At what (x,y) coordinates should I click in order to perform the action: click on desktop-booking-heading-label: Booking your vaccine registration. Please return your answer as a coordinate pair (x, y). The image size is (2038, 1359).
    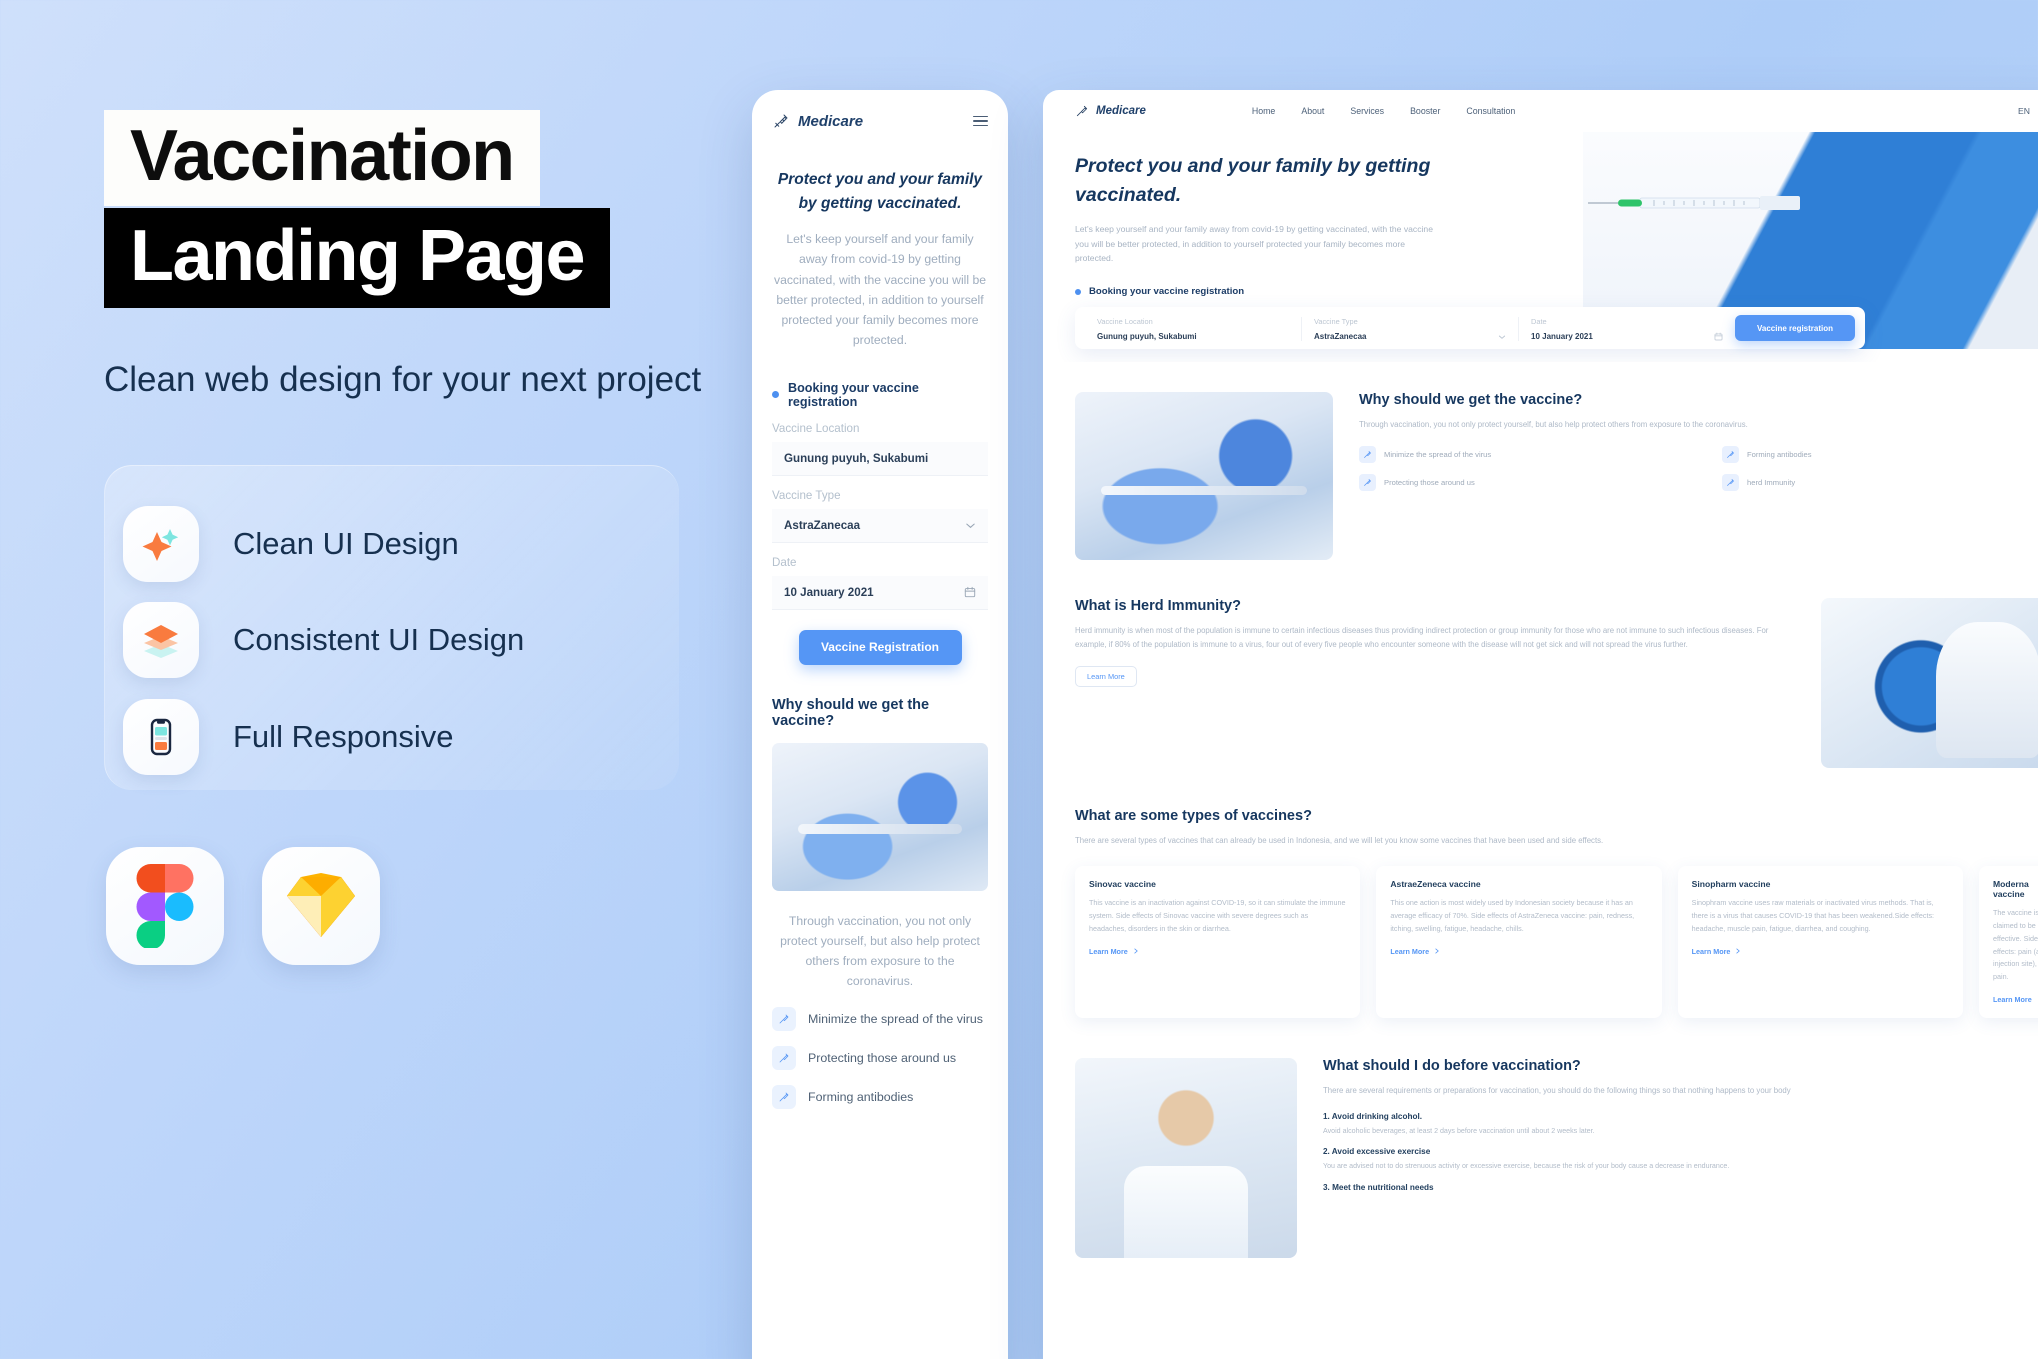
    Looking at the image, I should click on (1167, 292).